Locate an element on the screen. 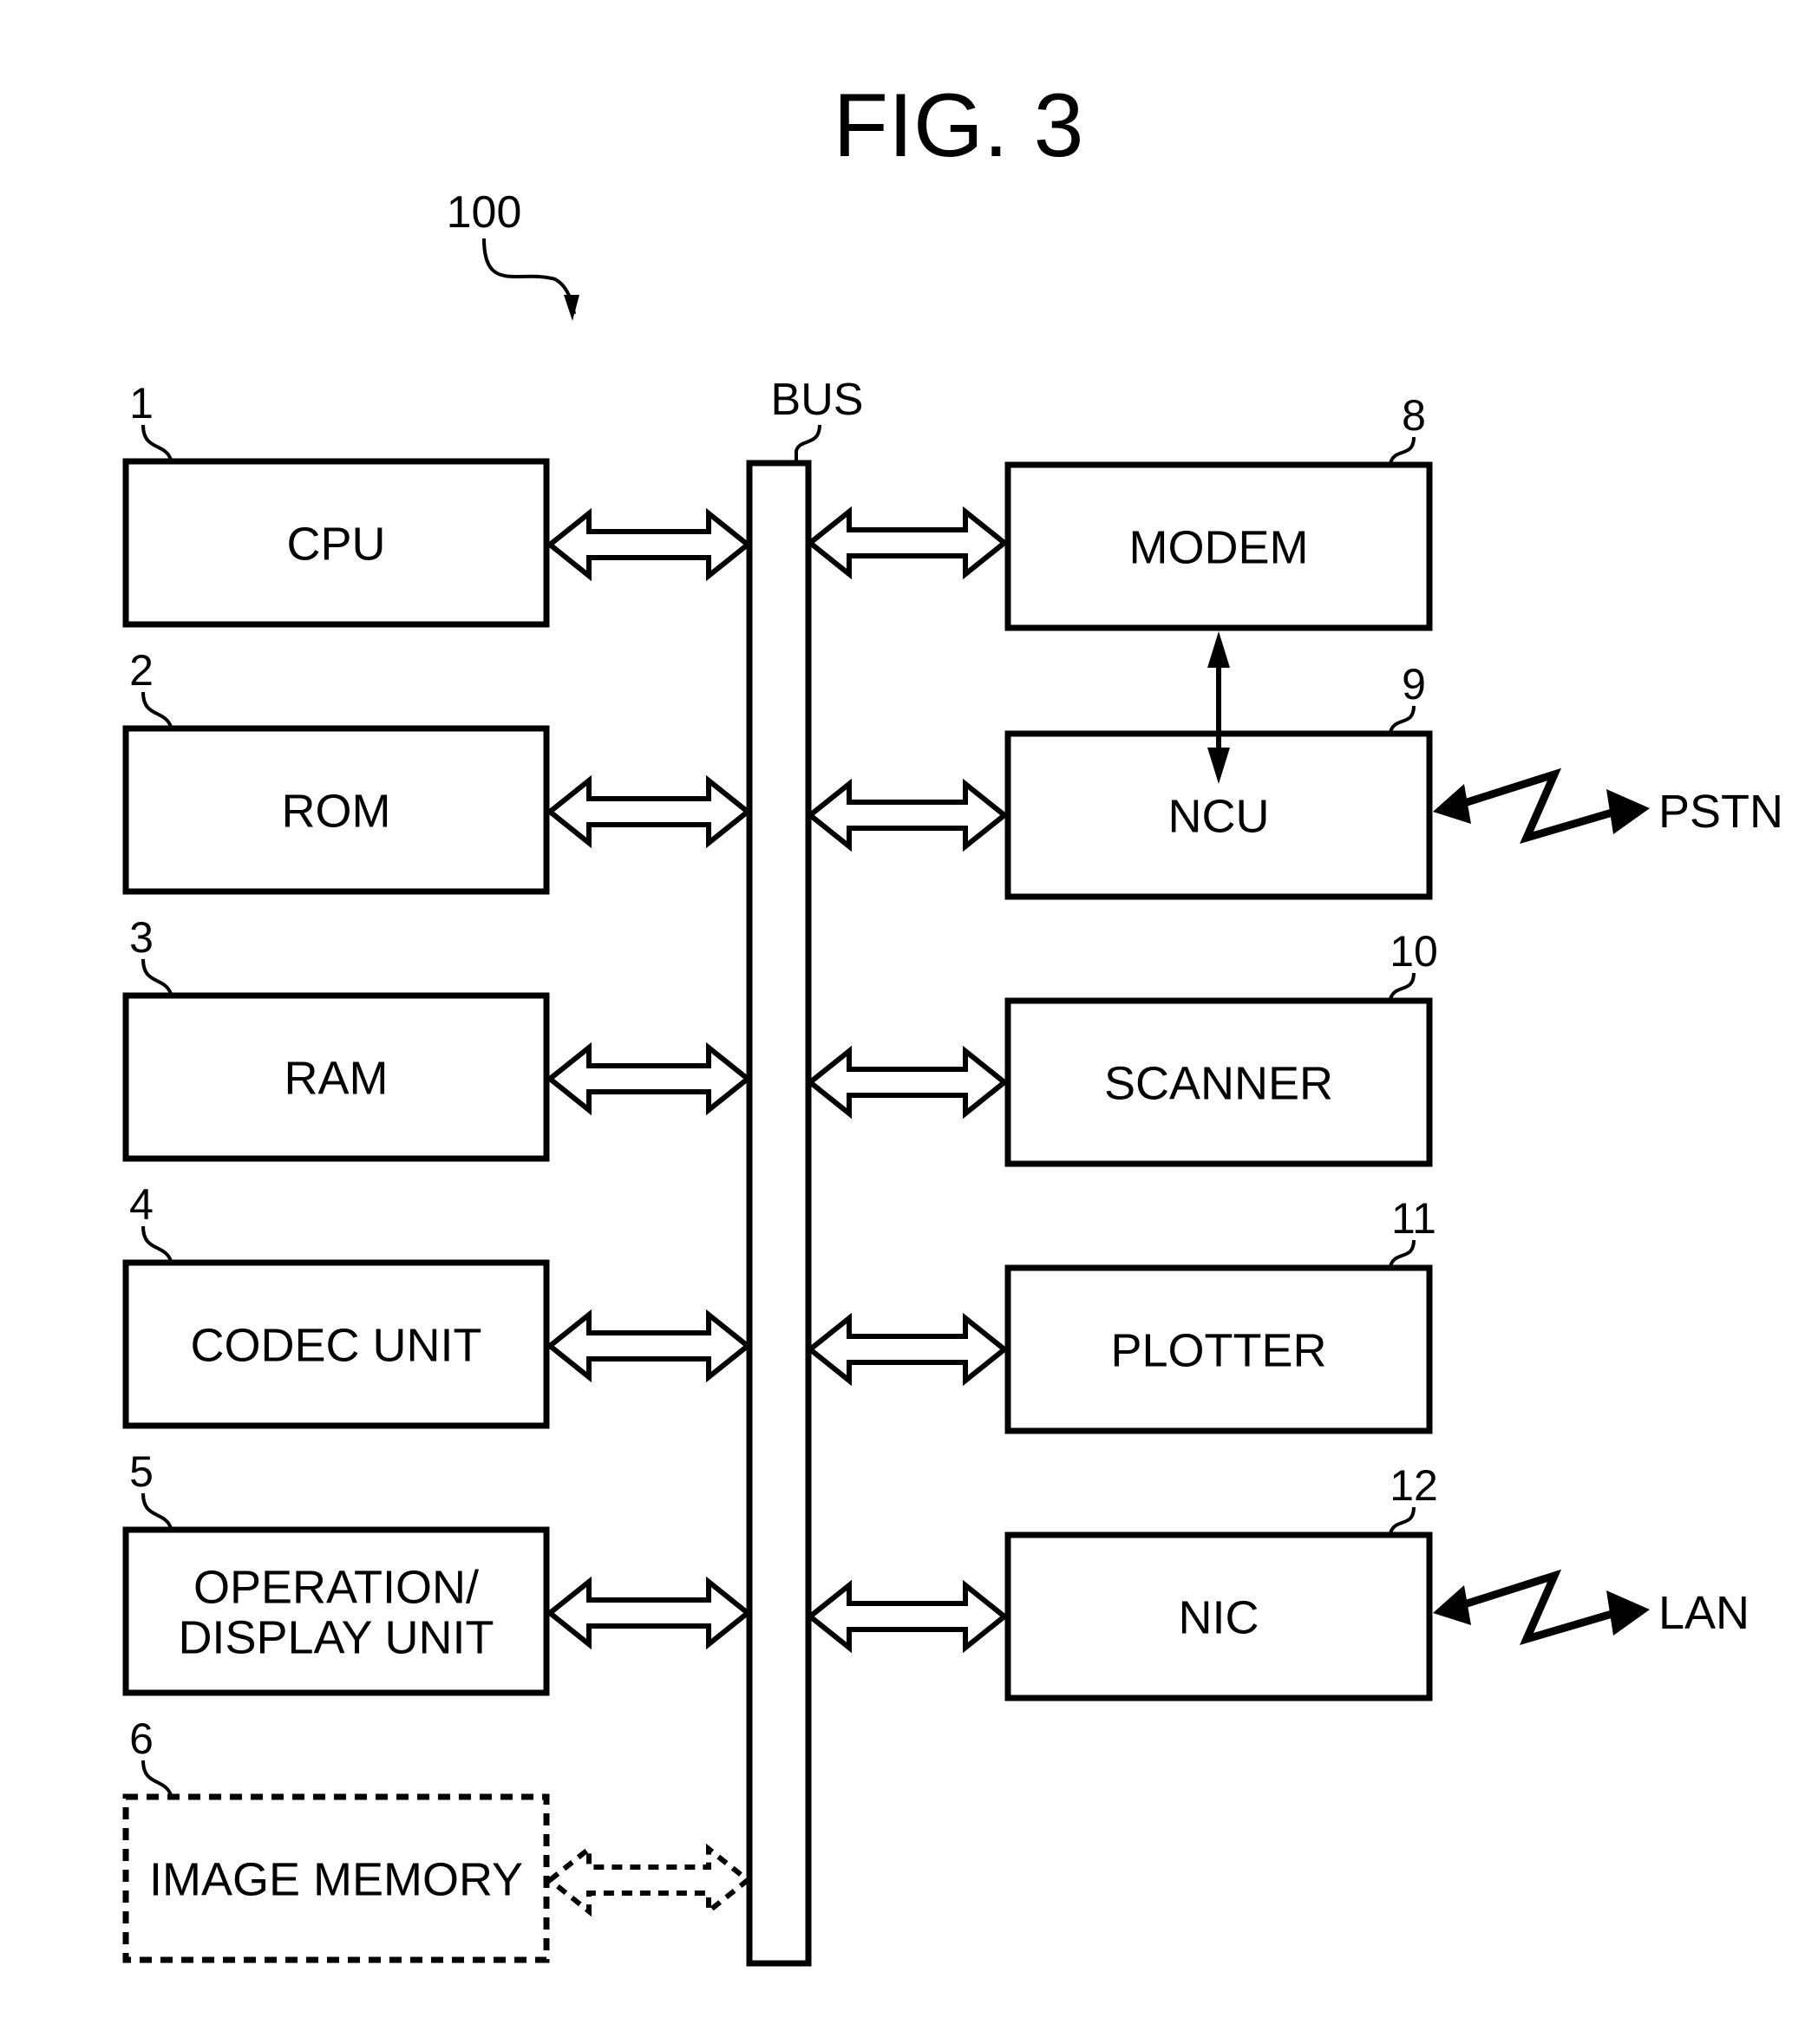 This screenshot has width=1805, height=2044. ref-number: 6 is located at coordinates (141, 1739).